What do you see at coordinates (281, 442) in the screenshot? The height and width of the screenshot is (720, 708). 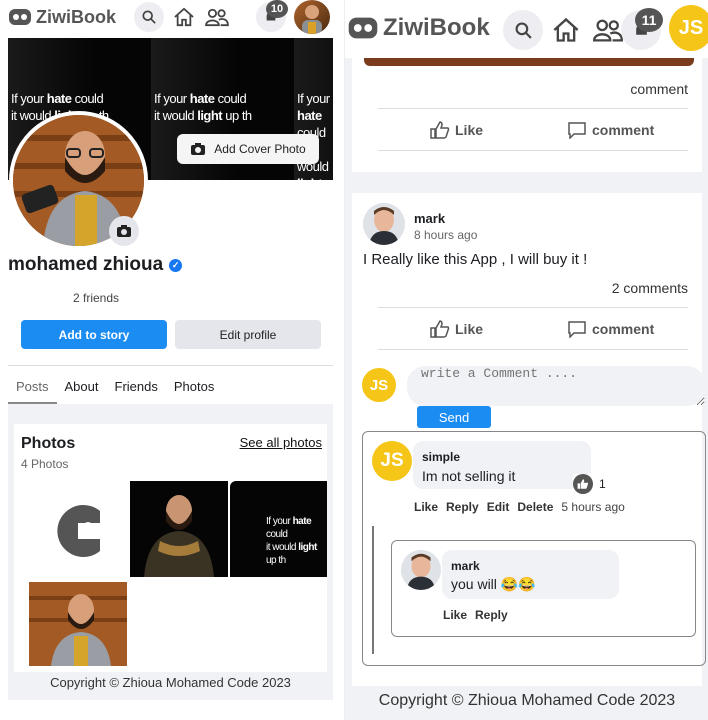 I see `see-all-photos-link: See all photos` at bounding box center [281, 442].